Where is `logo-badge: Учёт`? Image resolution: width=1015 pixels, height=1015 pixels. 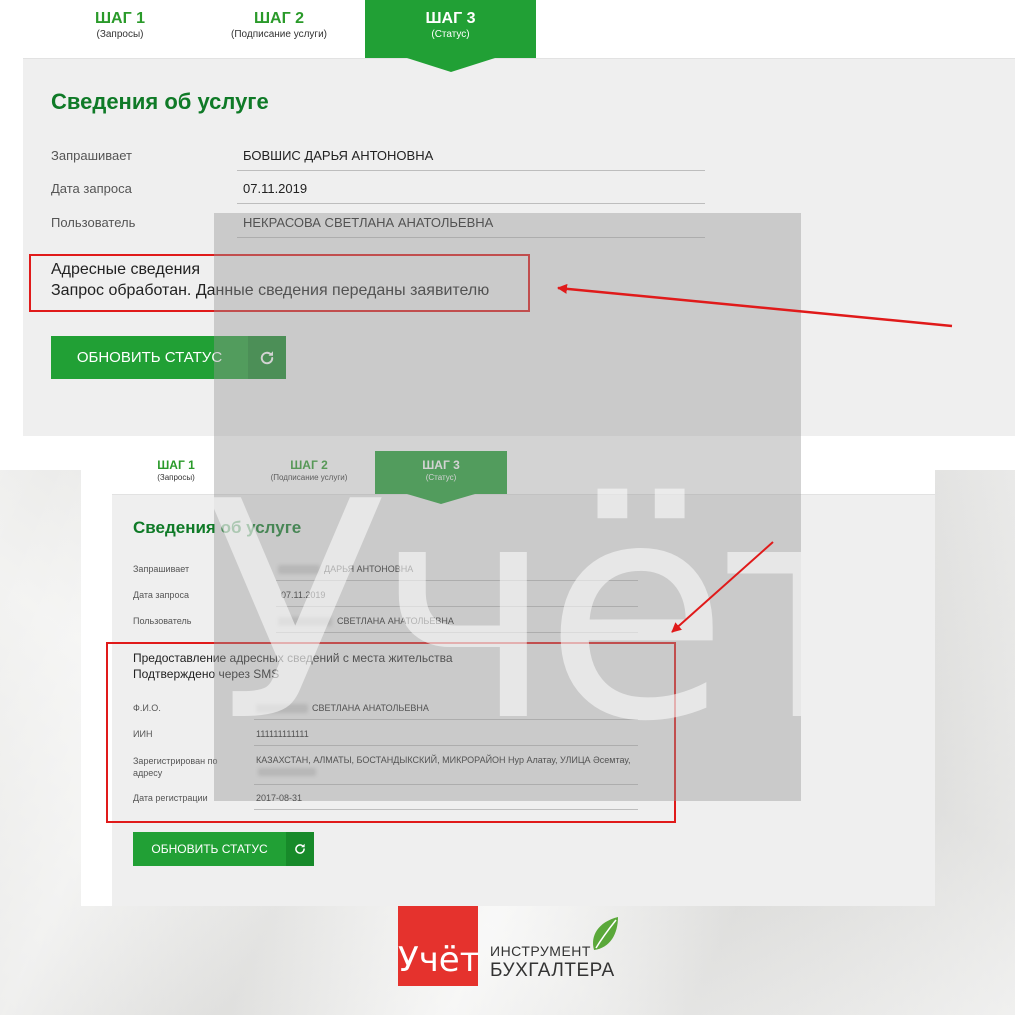 logo-badge: Учёт is located at coordinates (439, 946).